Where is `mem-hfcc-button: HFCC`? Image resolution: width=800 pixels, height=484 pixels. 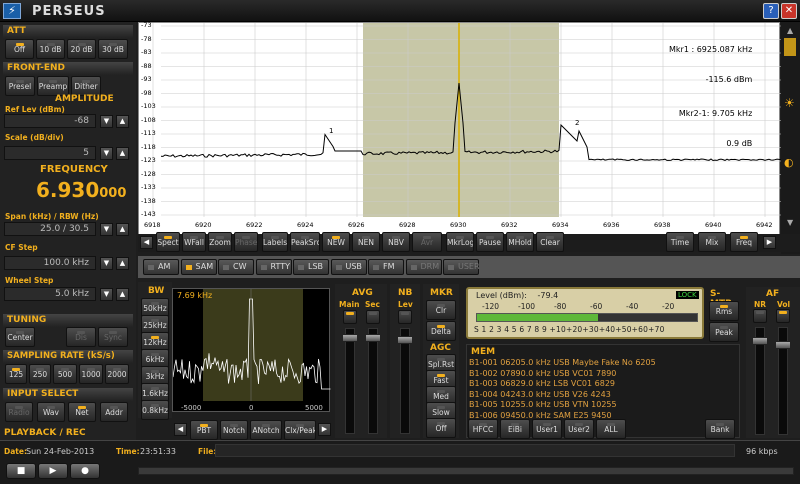 mem-hfcc-button: HFCC is located at coordinates (483, 429).